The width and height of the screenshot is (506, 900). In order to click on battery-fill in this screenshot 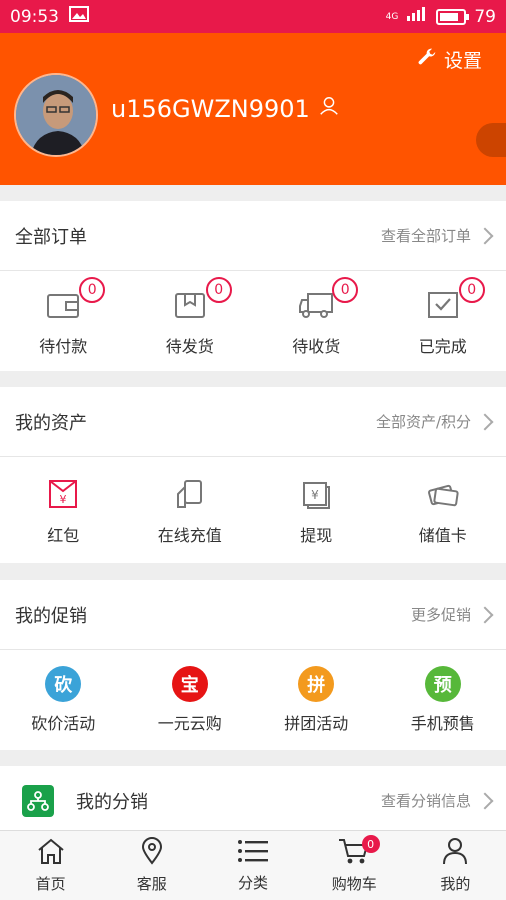, I will do `click(449, 16)`.